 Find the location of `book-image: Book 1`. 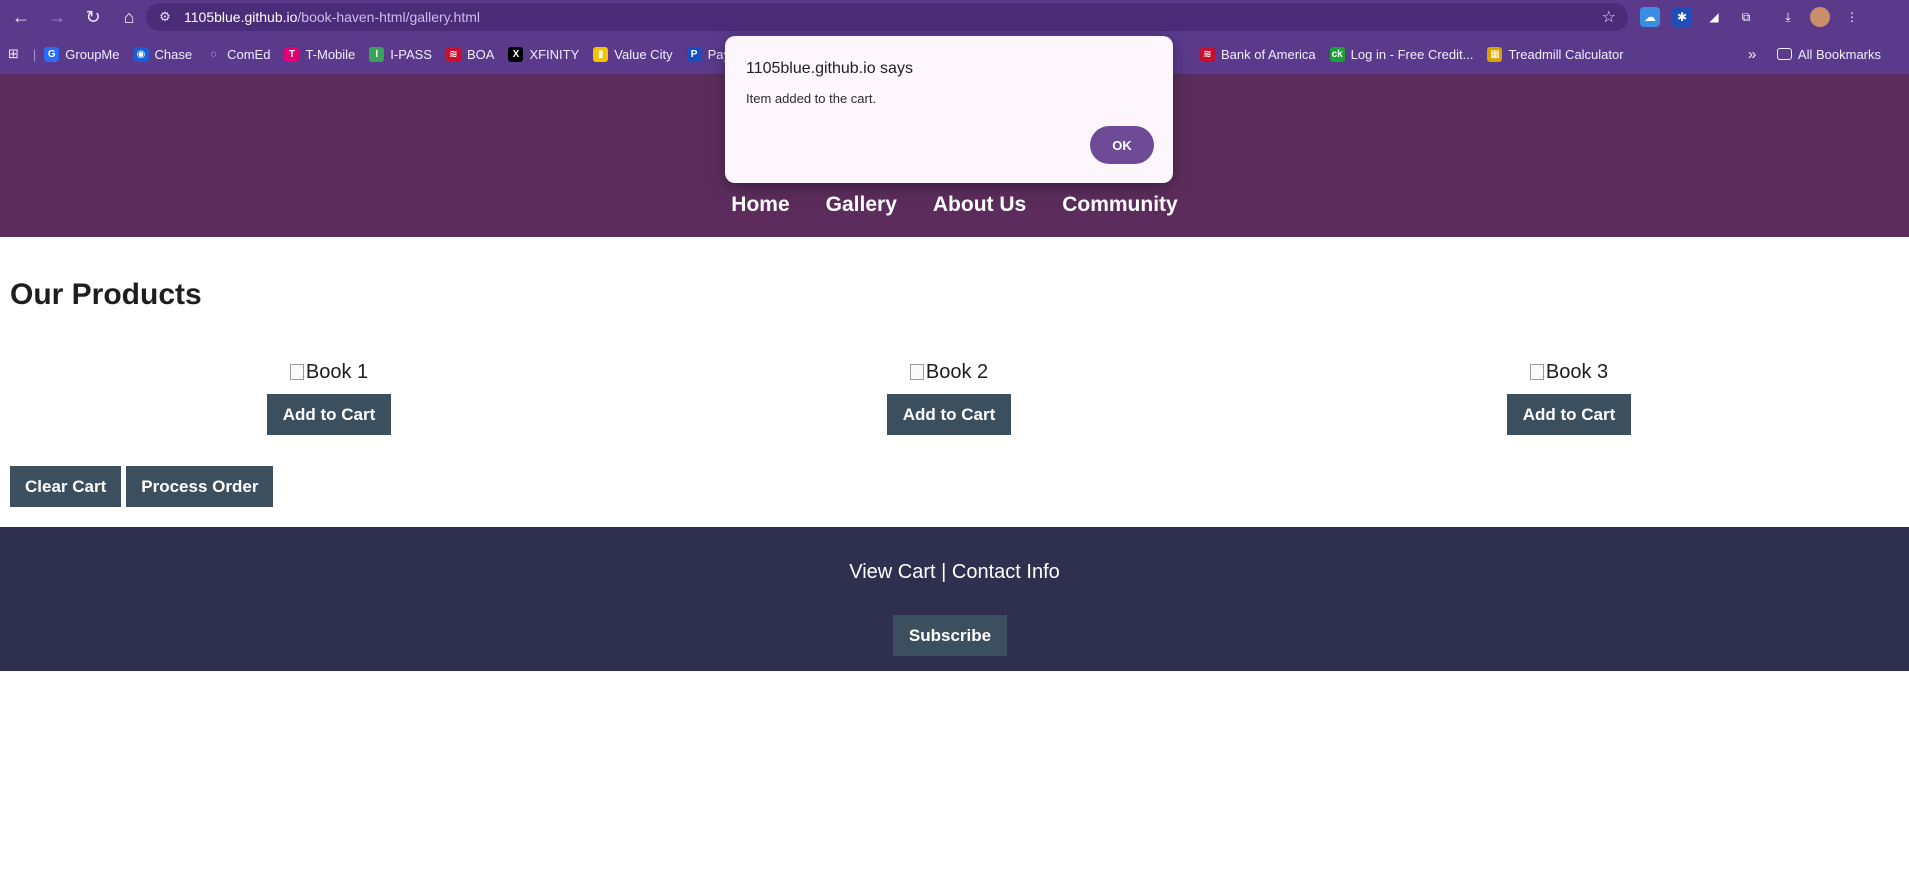

book-image: Book 1 is located at coordinates (329, 372).